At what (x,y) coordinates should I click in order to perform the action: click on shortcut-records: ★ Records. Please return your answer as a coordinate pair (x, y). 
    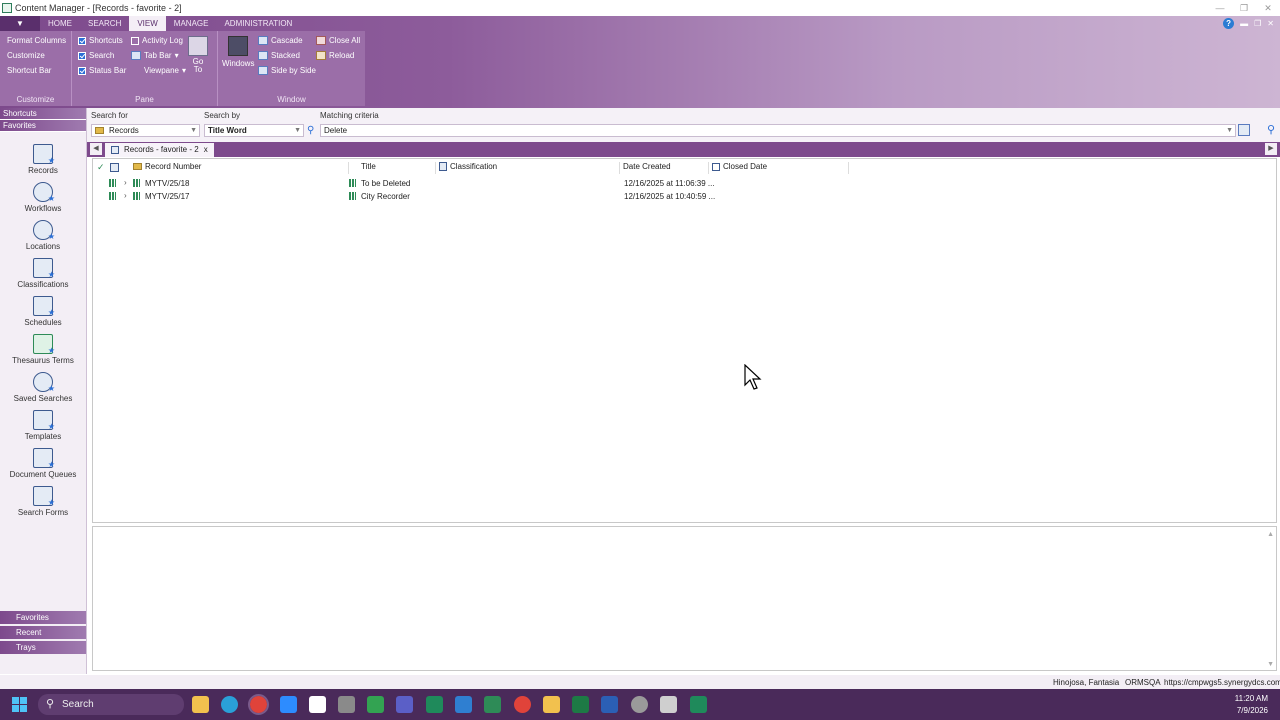
    Looking at the image, I should click on (43, 159).